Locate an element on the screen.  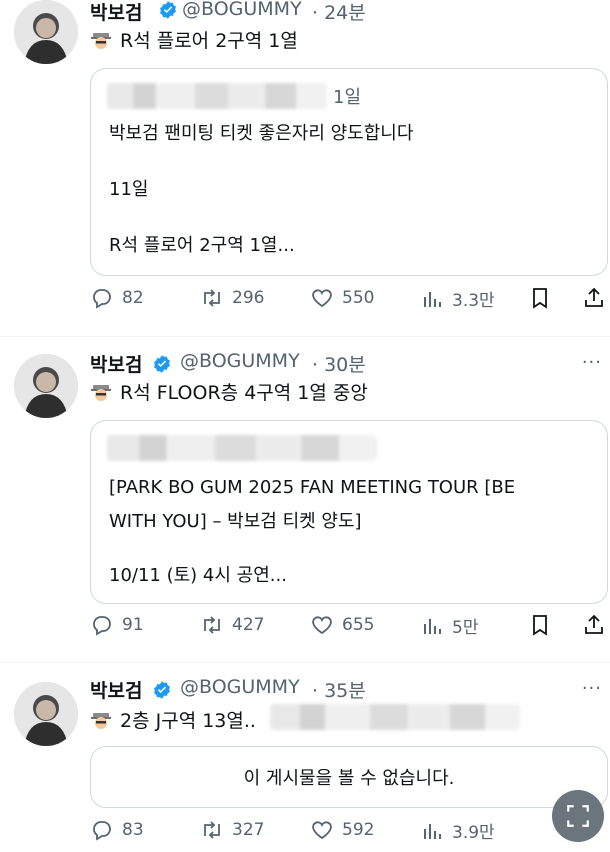
tweet-text: 2층 J구역 13열.. is located at coordinates (173, 719).